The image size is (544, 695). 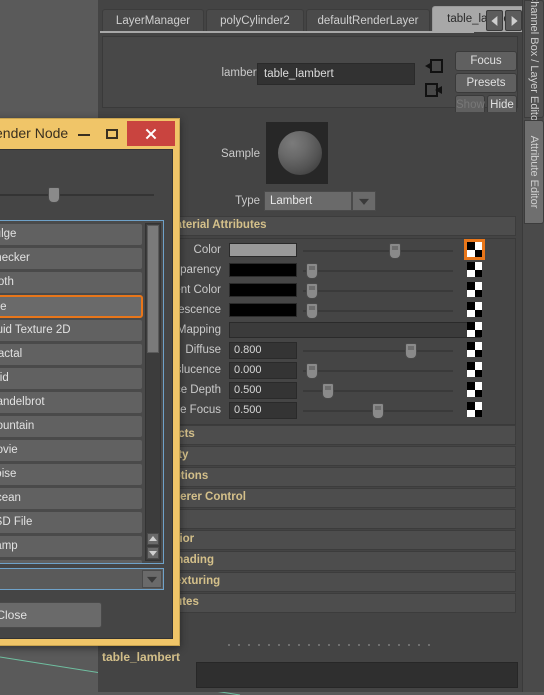 What do you see at coordinates (486, 61) in the screenshot?
I see `focus-button: Focus` at bounding box center [486, 61].